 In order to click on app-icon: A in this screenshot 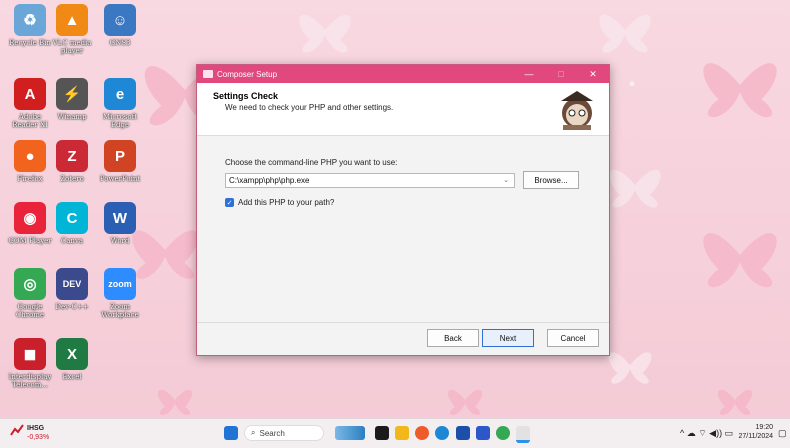, I will do `click(30, 94)`.